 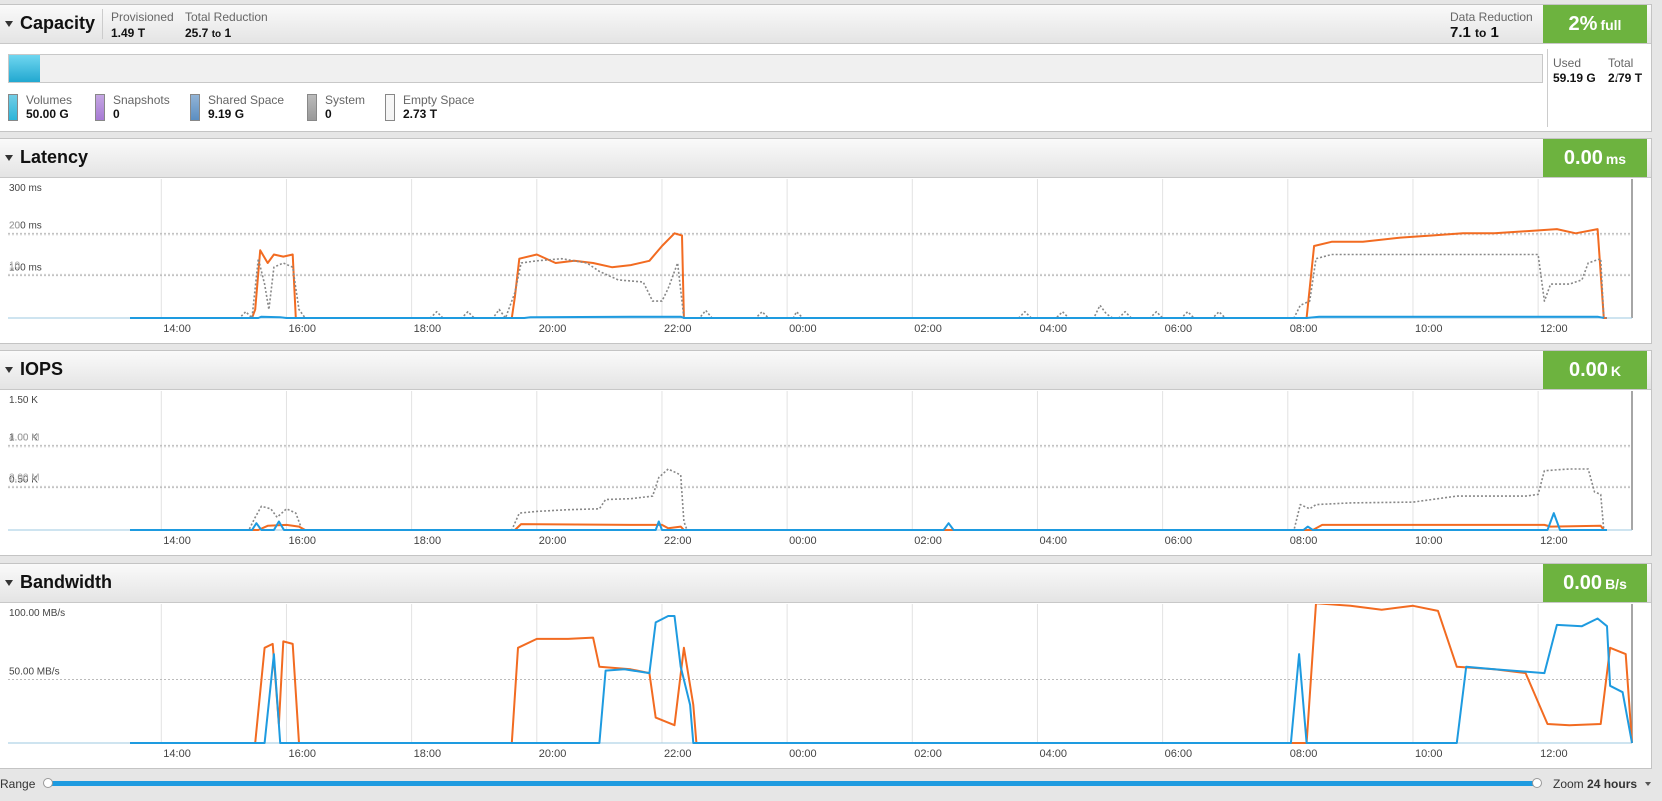 What do you see at coordinates (1491, 17) in the screenshot?
I see `data-reduction-label: Data Reduction` at bounding box center [1491, 17].